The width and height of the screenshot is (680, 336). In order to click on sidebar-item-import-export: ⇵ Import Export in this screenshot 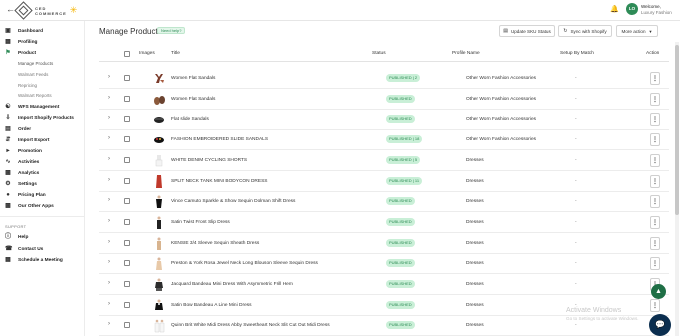, I will do `click(27, 140)`.